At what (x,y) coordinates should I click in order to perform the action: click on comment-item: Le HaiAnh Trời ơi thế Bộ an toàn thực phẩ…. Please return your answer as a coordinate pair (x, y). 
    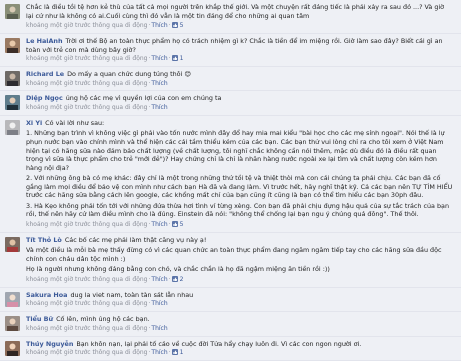
    Looking at the image, I should click on (230, 50).